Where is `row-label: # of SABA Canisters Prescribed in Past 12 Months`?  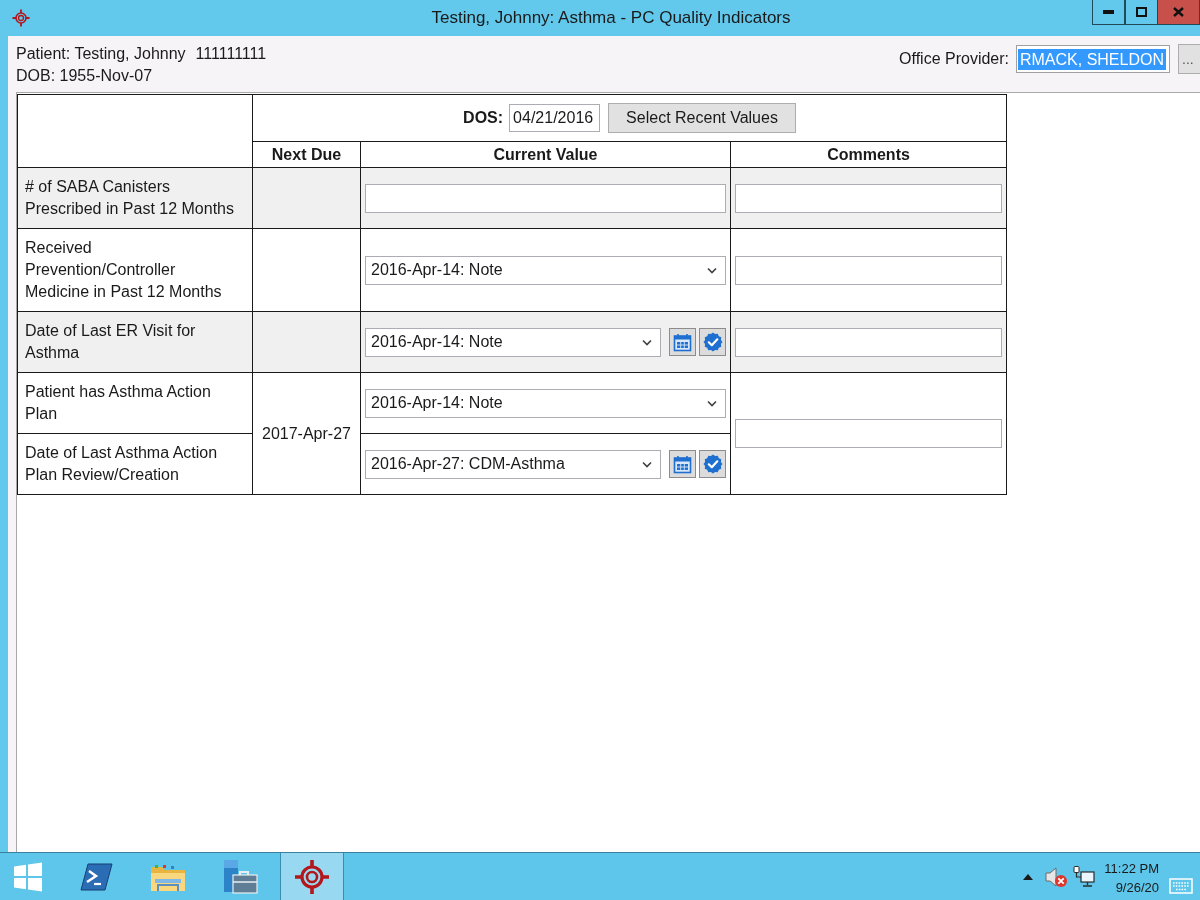
row-label: # of SABA Canisters Prescribed in Past 12 Months is located at coordinates (135, 198).